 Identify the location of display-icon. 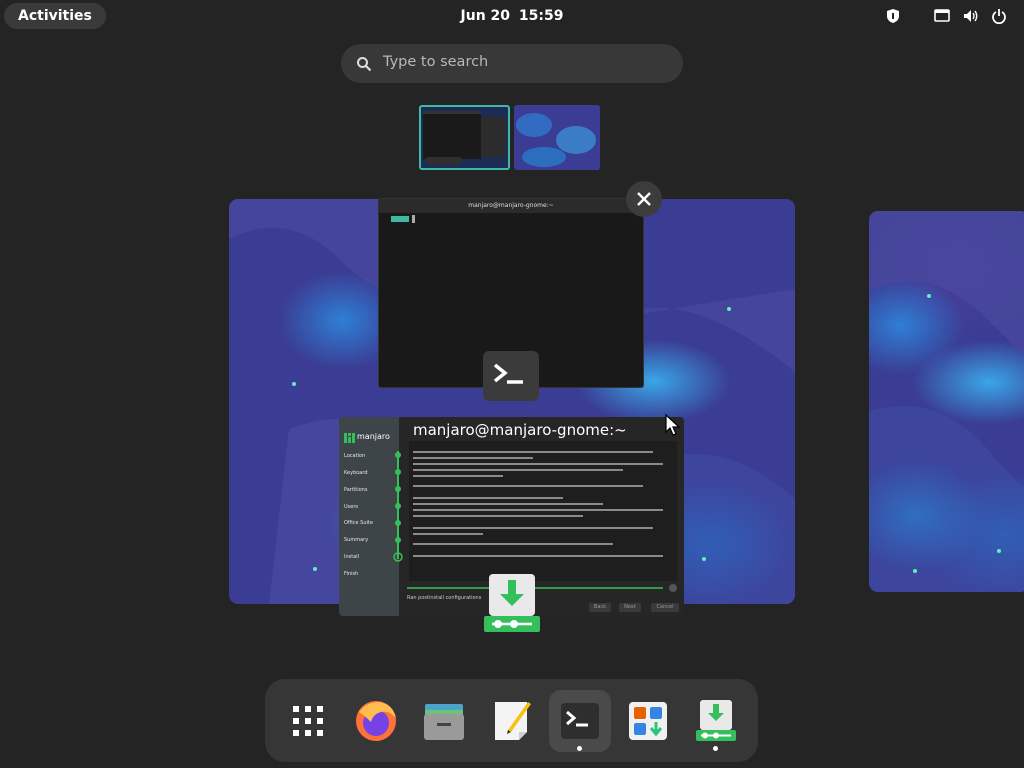
(942, 16).